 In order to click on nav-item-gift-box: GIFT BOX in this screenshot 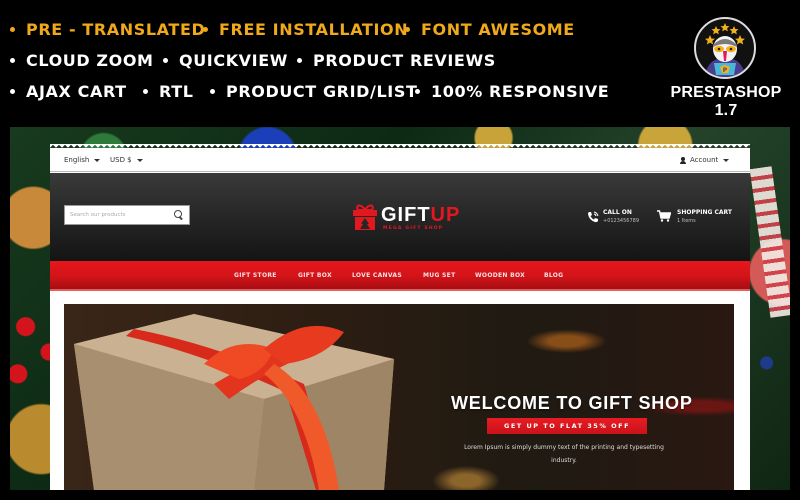, I will do `click(315, 275)`.